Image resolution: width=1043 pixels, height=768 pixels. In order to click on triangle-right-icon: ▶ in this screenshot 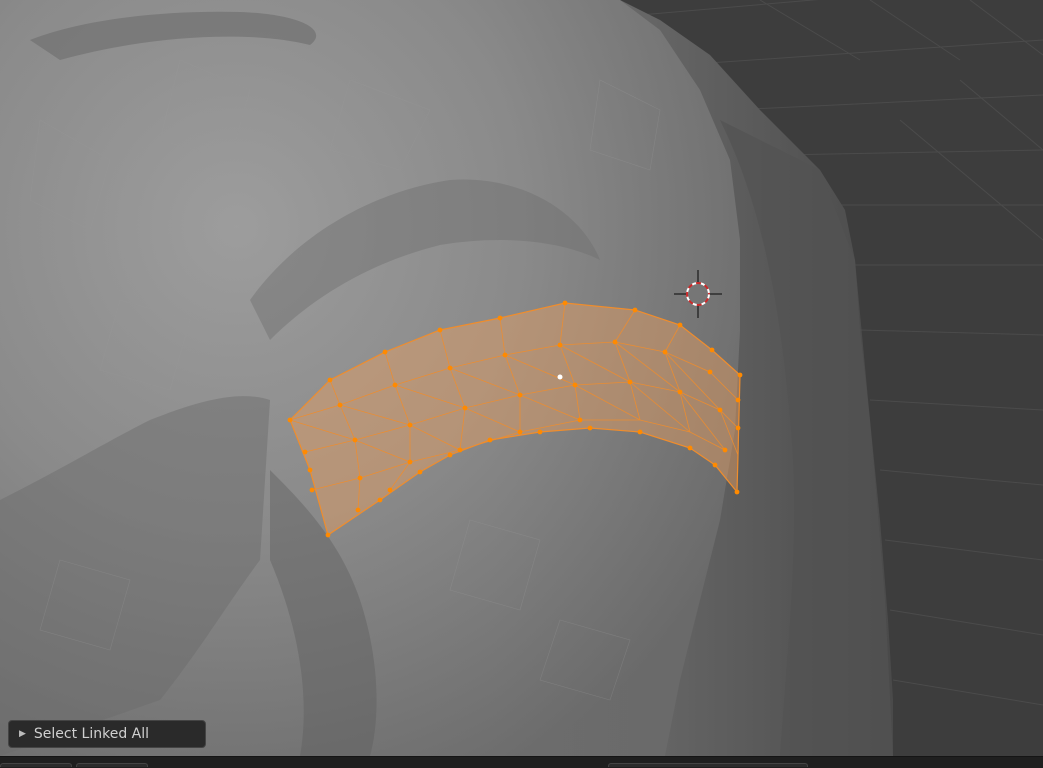, I will do `click(22, 734)`.